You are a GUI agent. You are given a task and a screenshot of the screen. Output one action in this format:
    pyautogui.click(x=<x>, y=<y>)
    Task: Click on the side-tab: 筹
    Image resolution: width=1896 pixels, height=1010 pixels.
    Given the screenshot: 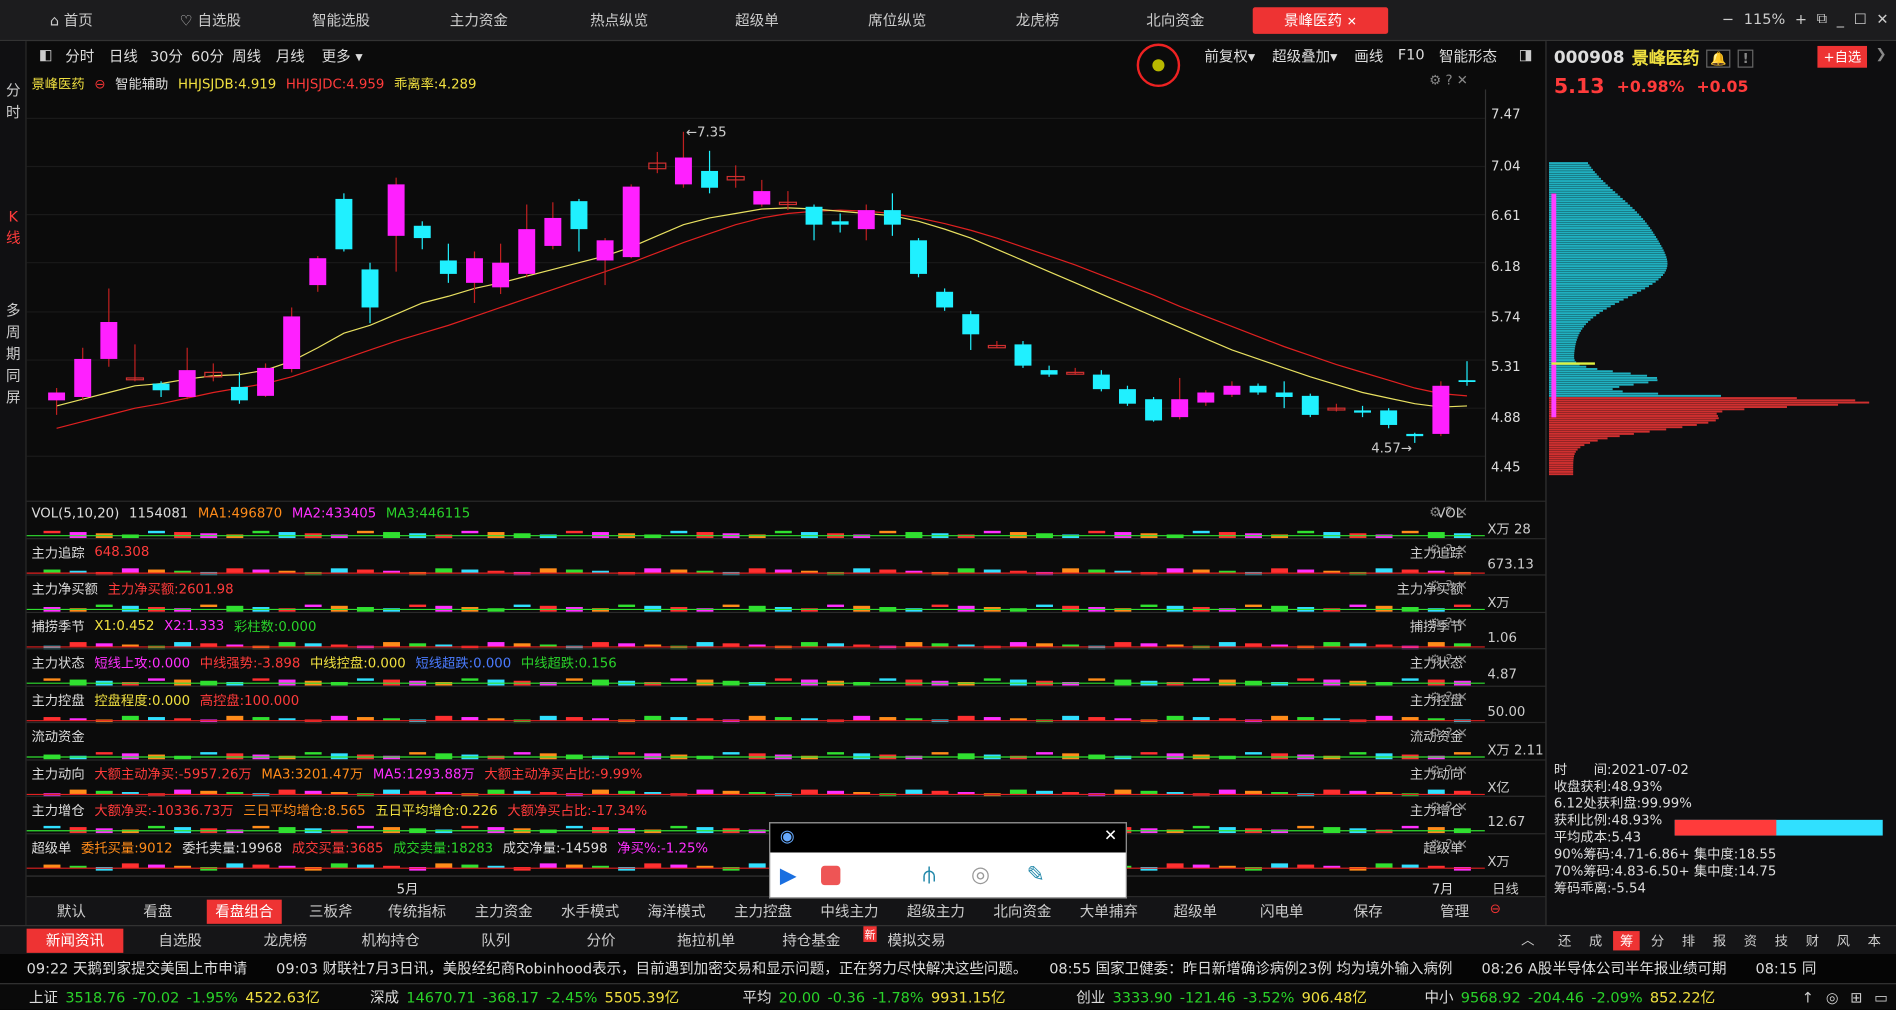 What is the action you would take?
    pyautogui.click(x=1626, y=941)
    